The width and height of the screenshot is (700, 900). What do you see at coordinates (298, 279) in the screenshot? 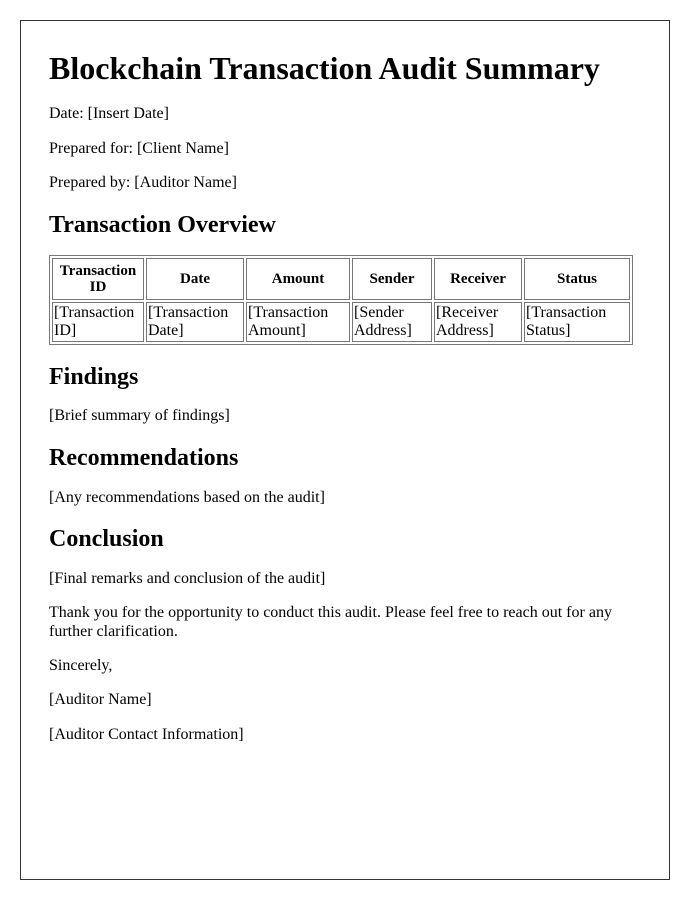
I see `column-header-amount: Amount` at bounding box center [298, 279].